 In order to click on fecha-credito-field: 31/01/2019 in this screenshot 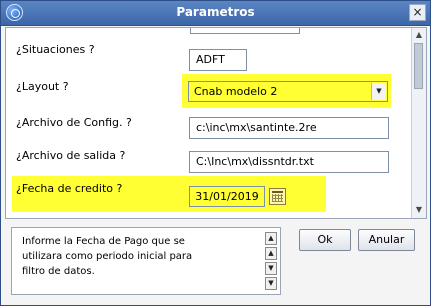, I will do `click(227, 196)`.